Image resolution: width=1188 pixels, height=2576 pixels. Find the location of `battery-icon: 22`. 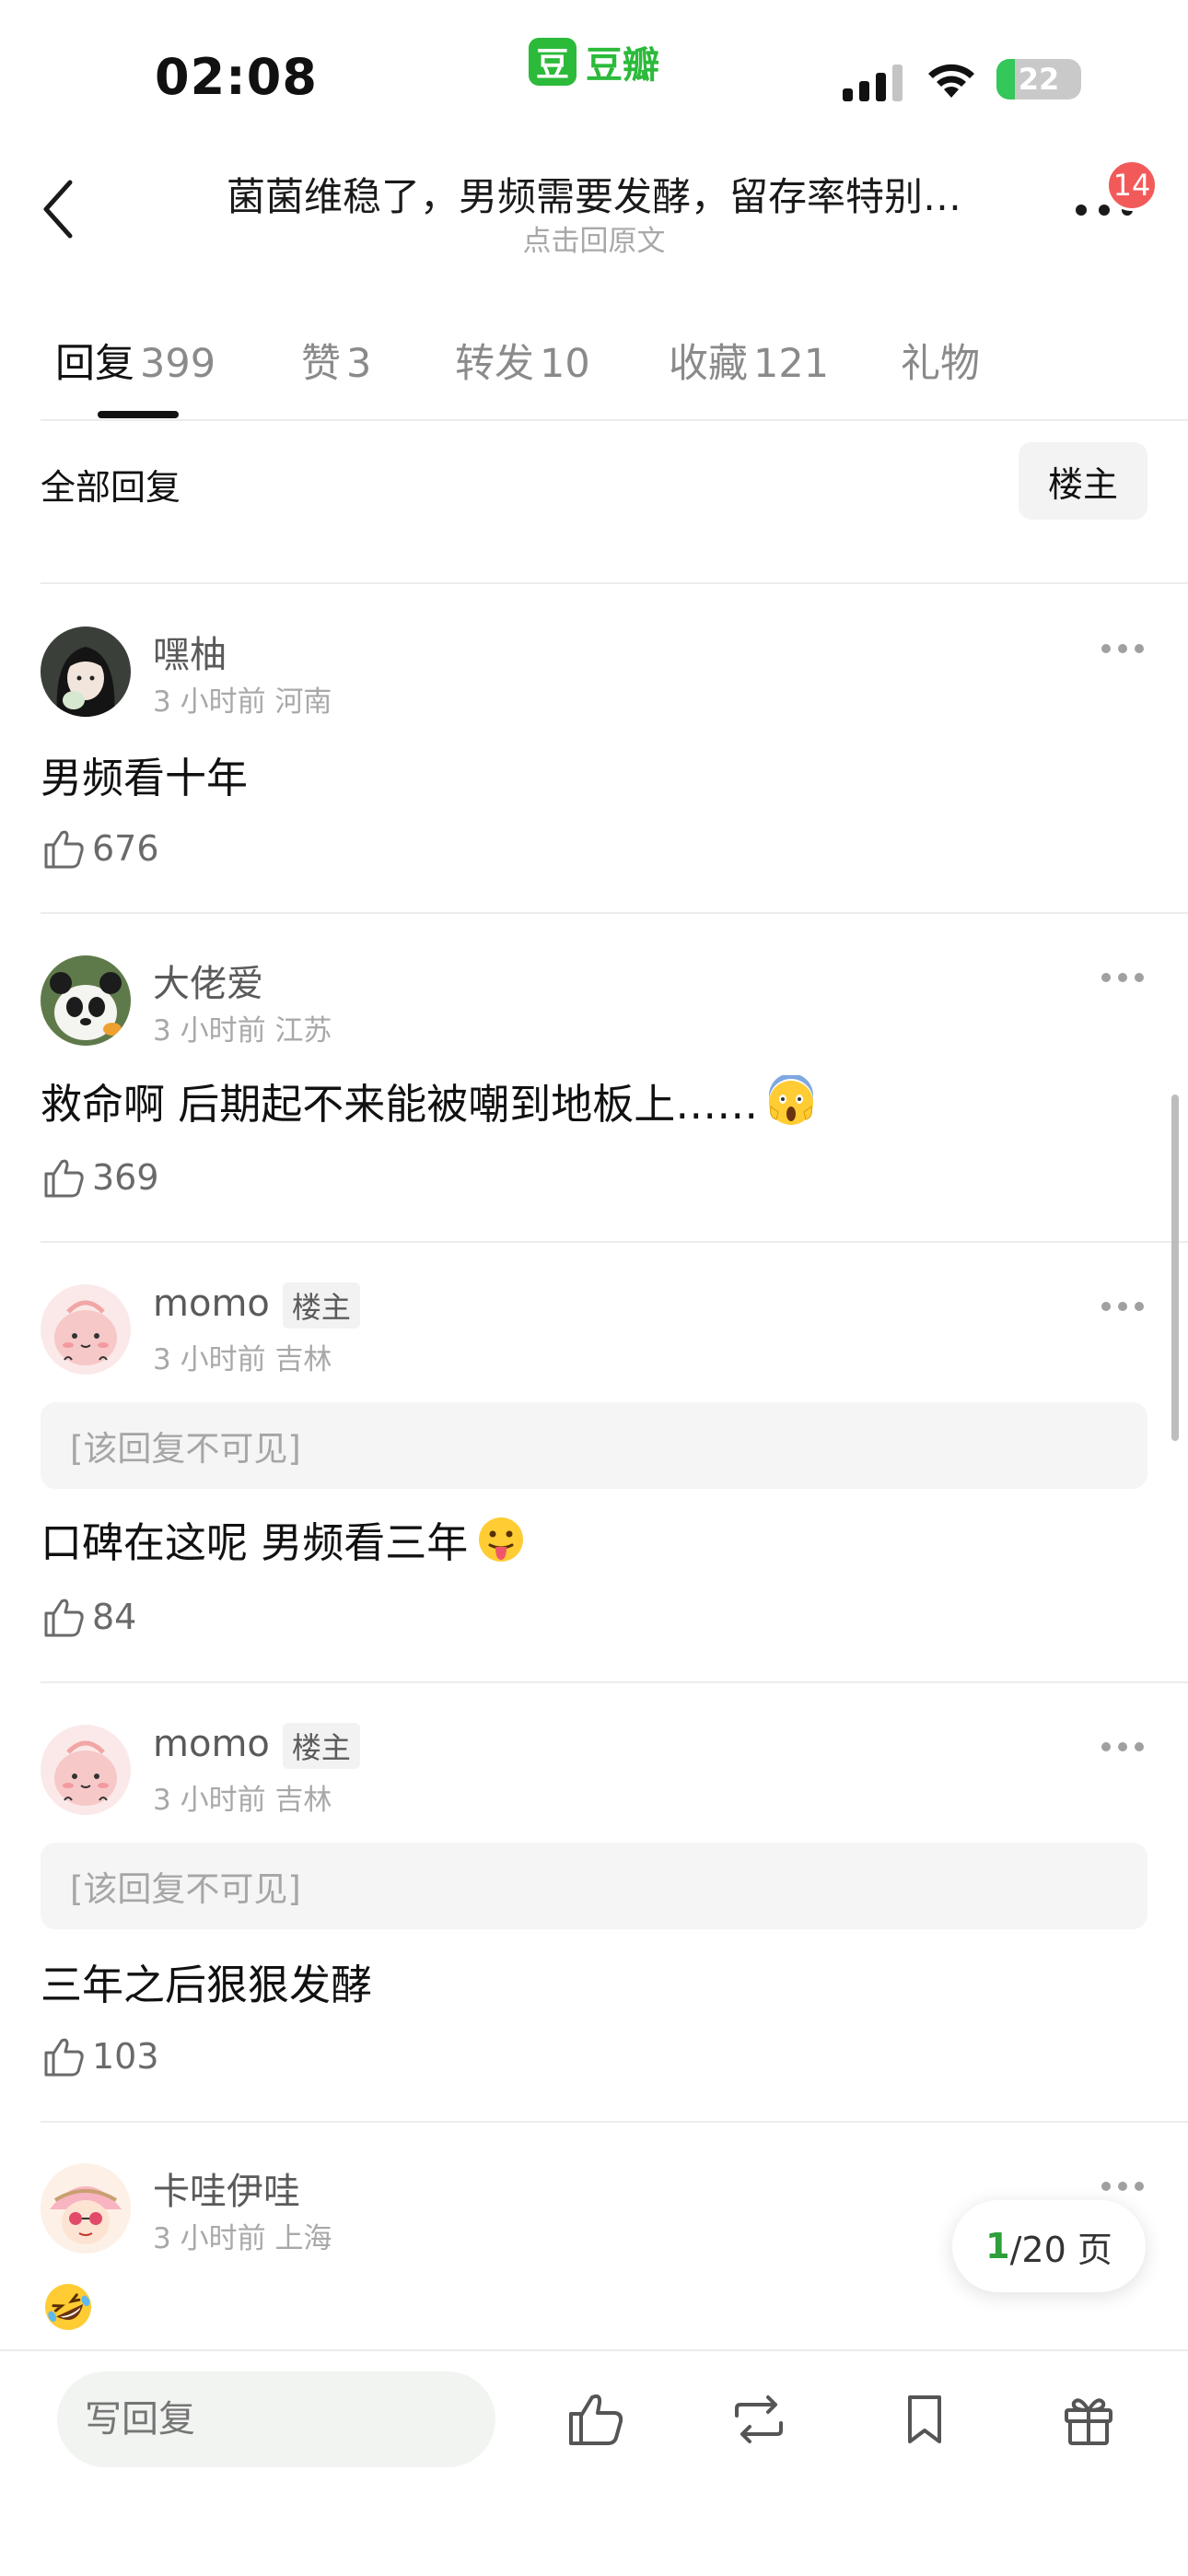

battery-icon: 22 is located at coordinates (1038, 79).